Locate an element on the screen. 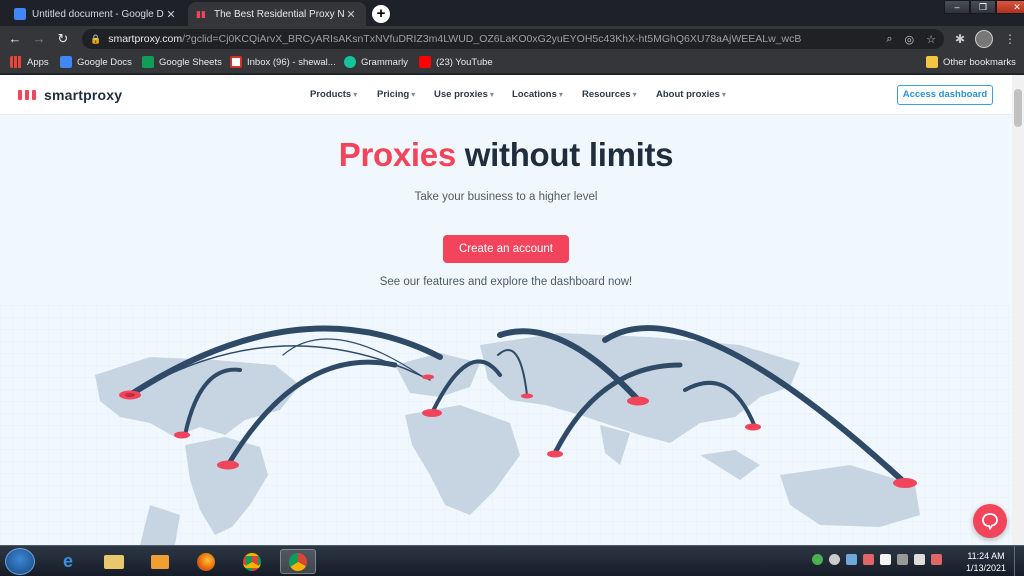 This screenshot has width=1024, height=576. nav-label: Pricing is located at coordinates (393, 94).